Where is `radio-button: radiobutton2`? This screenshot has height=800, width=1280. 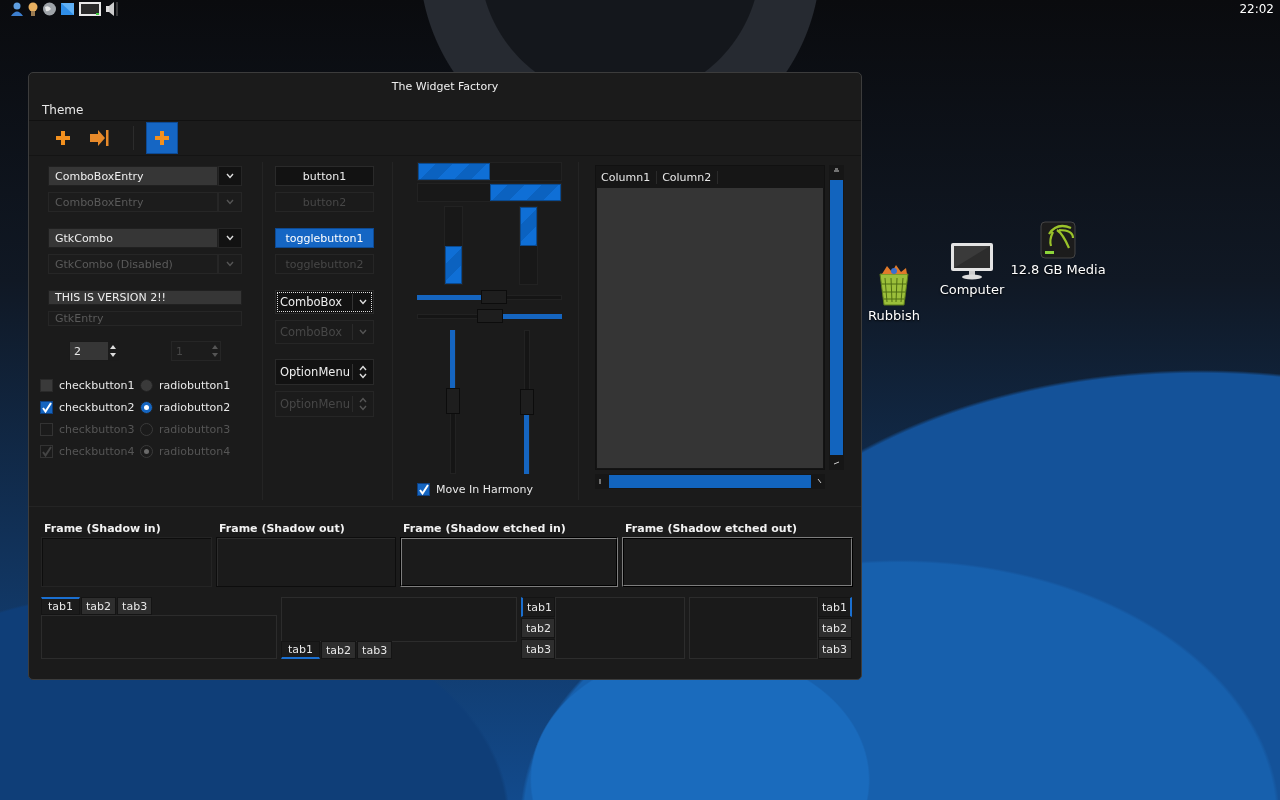 radio-button: radiobutton2 is located at coordinates (190, 407).